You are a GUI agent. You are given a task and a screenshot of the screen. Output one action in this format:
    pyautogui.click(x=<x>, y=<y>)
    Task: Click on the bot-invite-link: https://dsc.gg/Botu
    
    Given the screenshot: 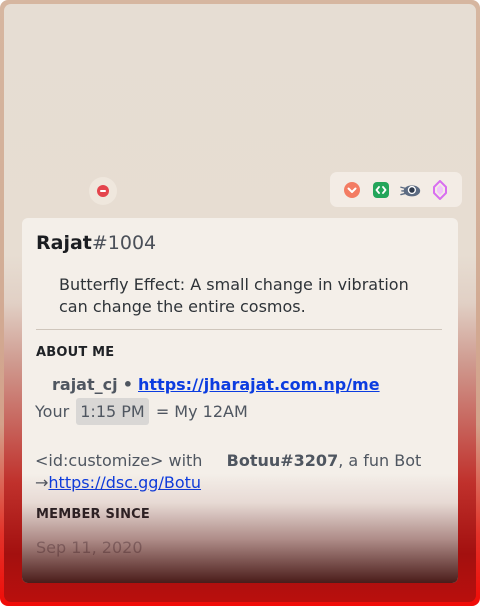 What is the action you would take?
    pyautogui.click(x=124, y=482)
    